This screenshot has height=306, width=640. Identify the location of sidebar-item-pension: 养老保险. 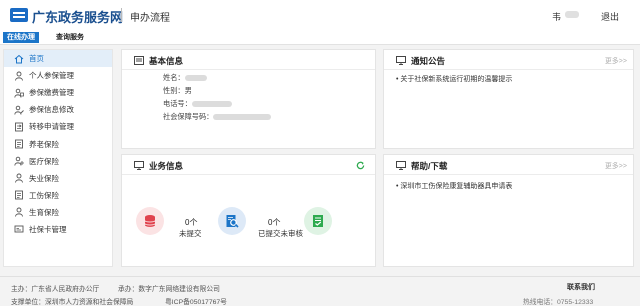
(58, 143).